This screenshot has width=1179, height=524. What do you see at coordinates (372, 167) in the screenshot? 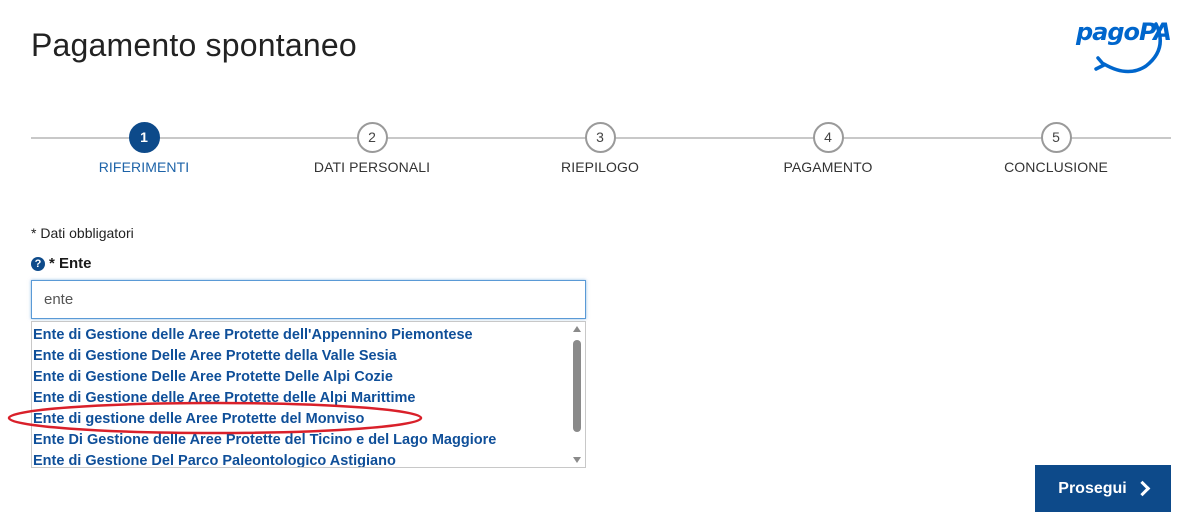
I see `step-label: DATI PERSONALI` at bounding box center [372, 167].